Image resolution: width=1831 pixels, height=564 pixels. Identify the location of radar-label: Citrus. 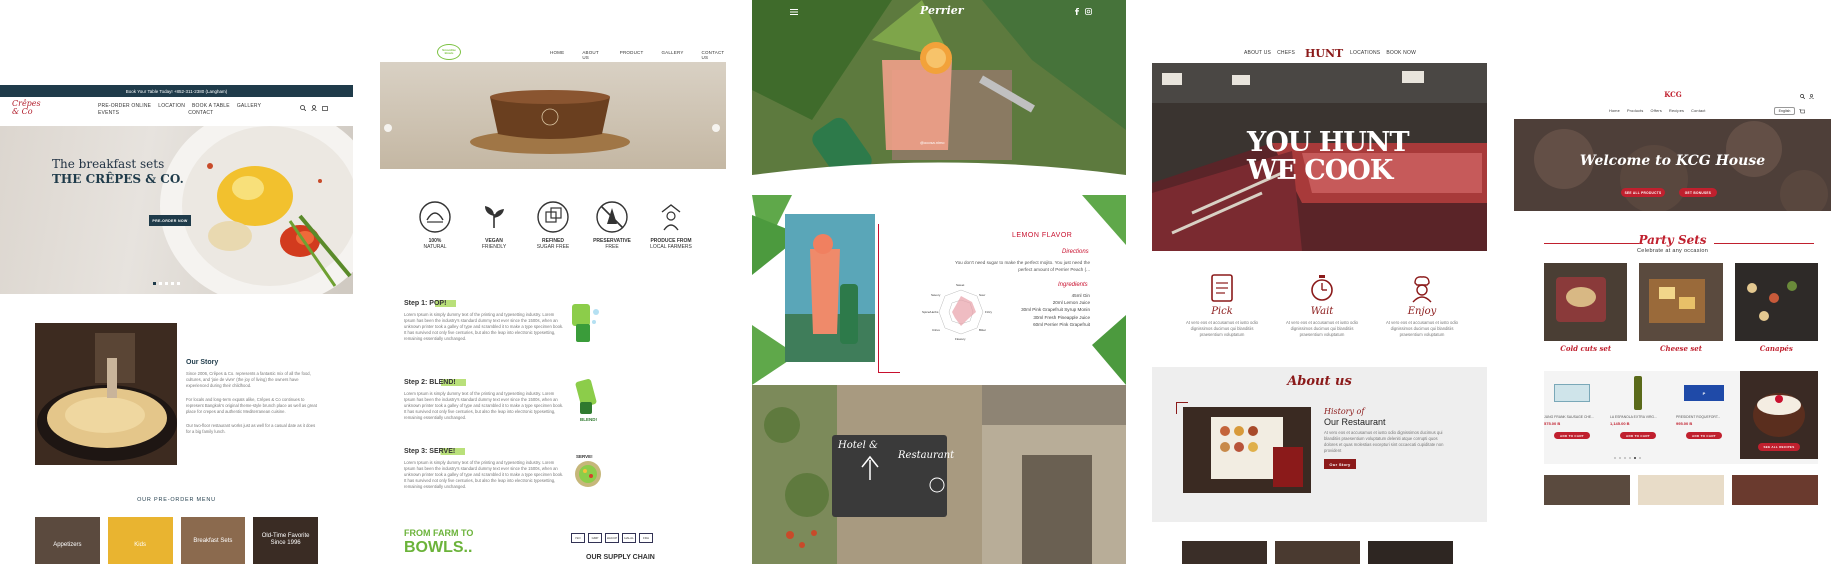
(936, 330).